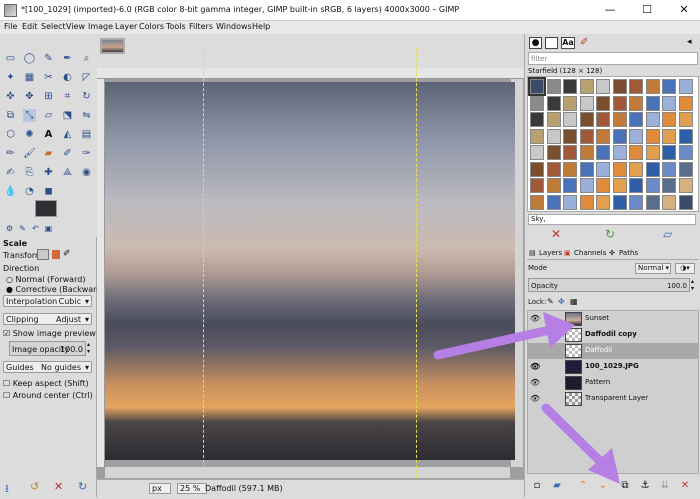 Image resolution: width=700 pixels, height=499 pixels. I want to click on arrow-to-duplicate-button, so click(580, 443).